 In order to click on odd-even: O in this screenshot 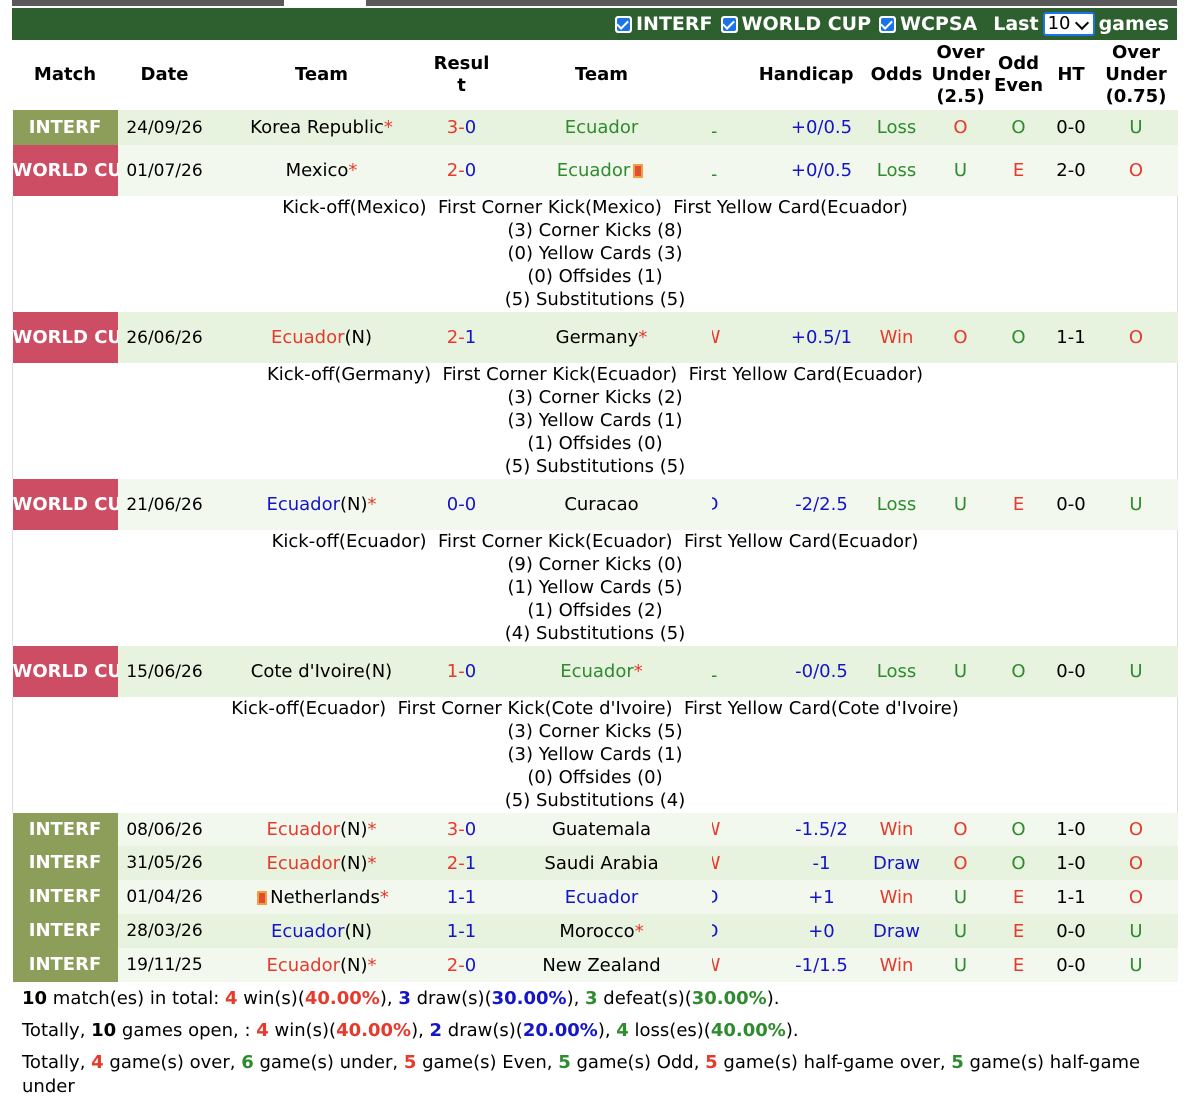, I will do `click(1018, 863)`.